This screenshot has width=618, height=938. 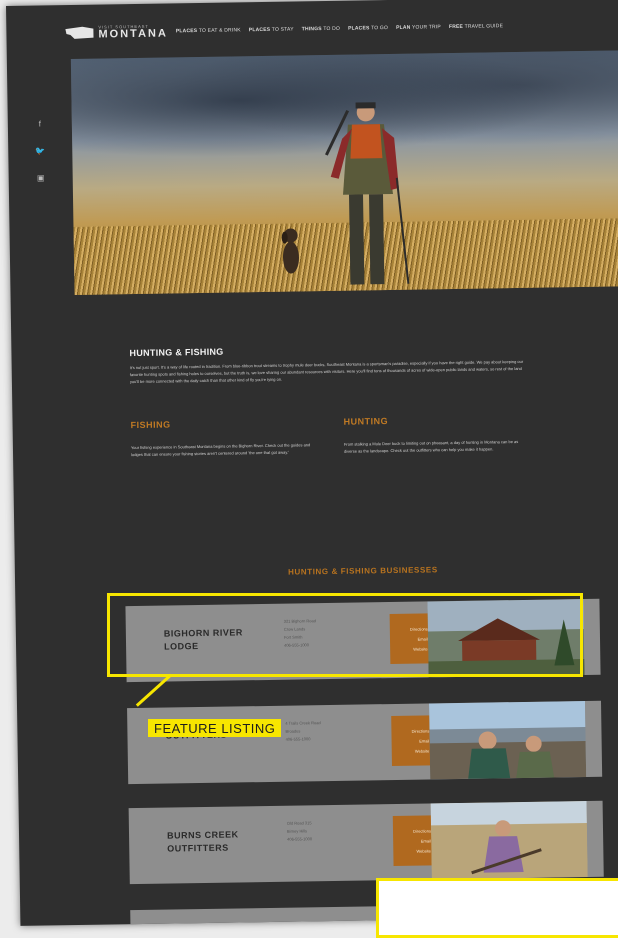 I want to click on fishing-heading: FISHING, so click(x=150, y=425).